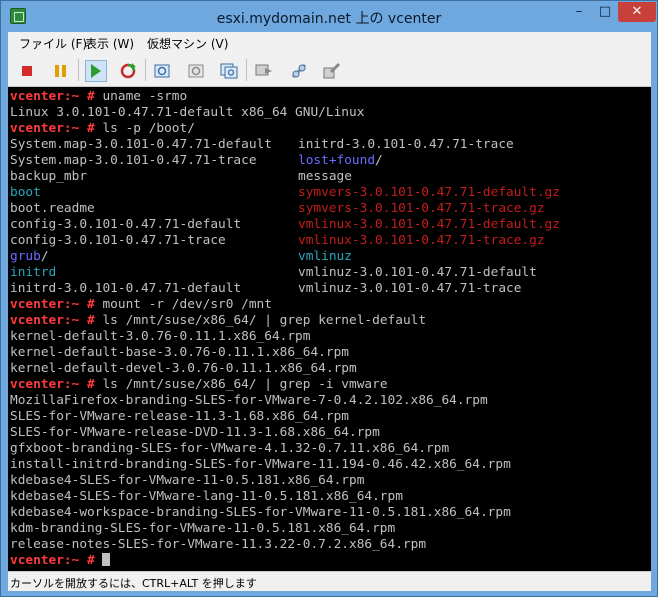 This screenshot has height=597, width=658. I want to click on ls-row: initrd vmlinuz-3.0.101-0.47.71-default, so click(273, 273).